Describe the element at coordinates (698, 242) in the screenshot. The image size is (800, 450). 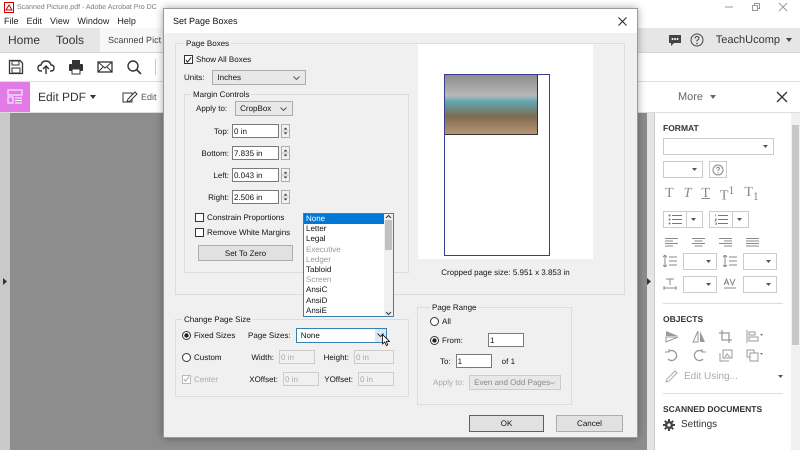
I see `align-center-icon` at that location.